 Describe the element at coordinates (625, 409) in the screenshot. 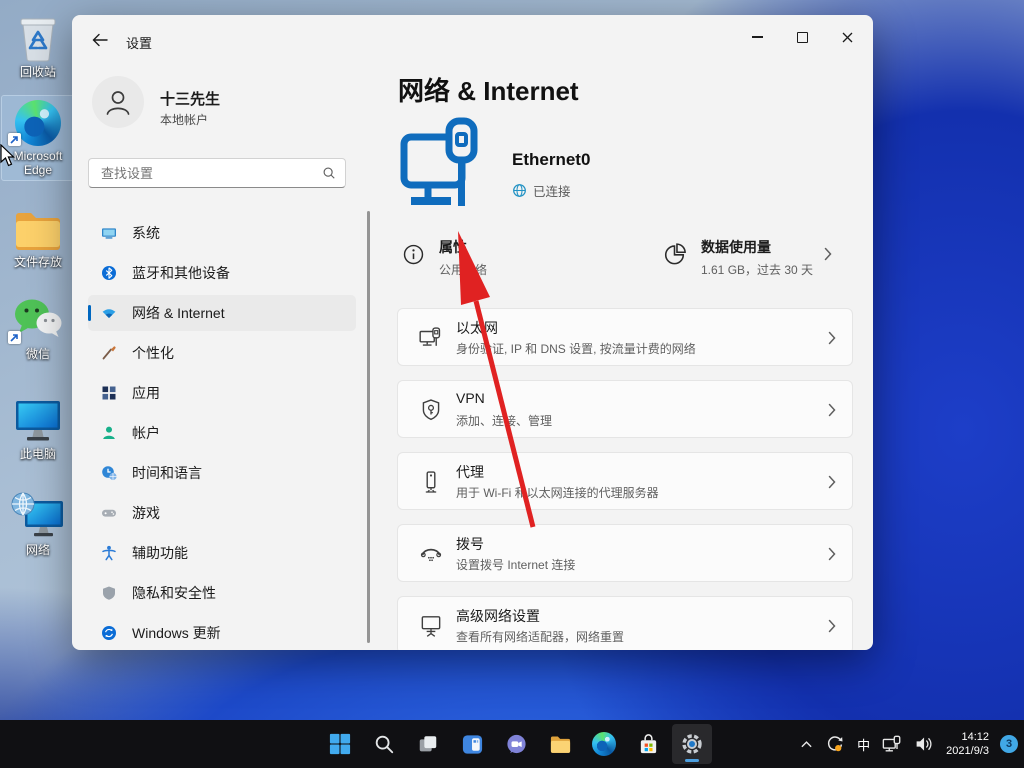

I see `card-vpn: VPN 添加、连接、管理` at that location.